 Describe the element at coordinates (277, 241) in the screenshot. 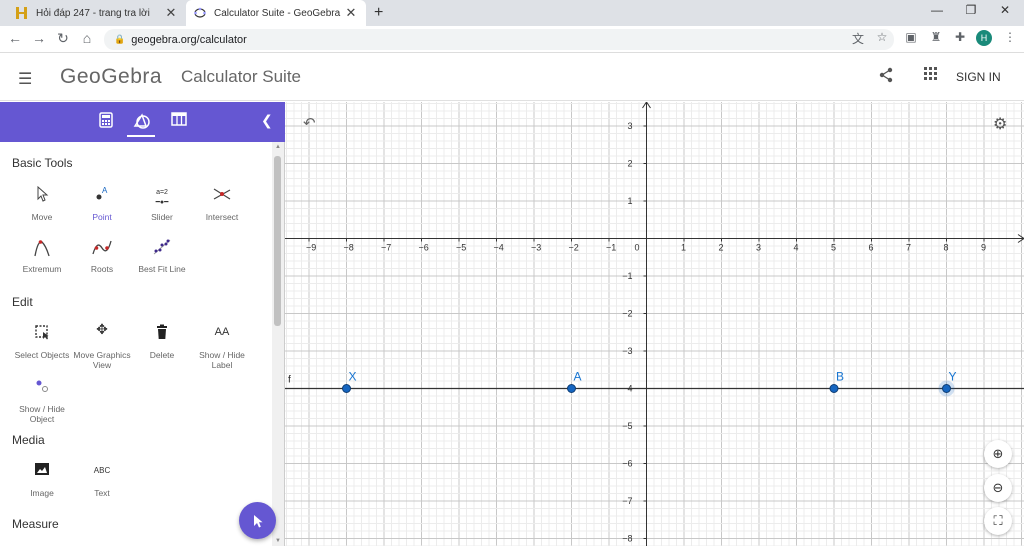

I see `scrollbar-thumb` at that location.